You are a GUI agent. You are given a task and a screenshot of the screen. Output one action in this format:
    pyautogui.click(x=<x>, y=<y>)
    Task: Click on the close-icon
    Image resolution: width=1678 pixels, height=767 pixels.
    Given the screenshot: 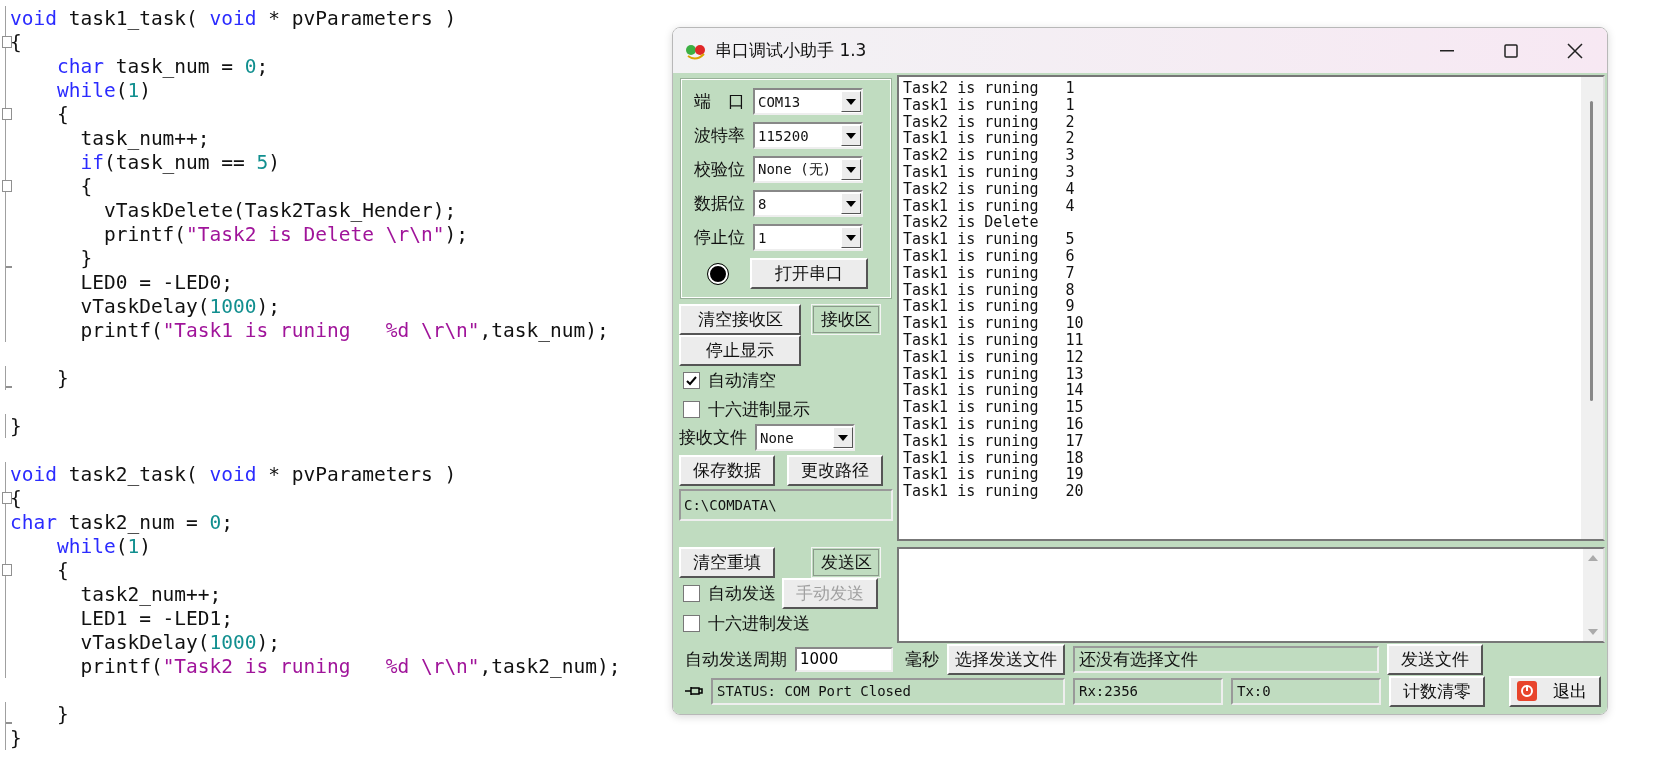 What is the action you would take?
    pyautogui.click(x=1575, y=50)
    